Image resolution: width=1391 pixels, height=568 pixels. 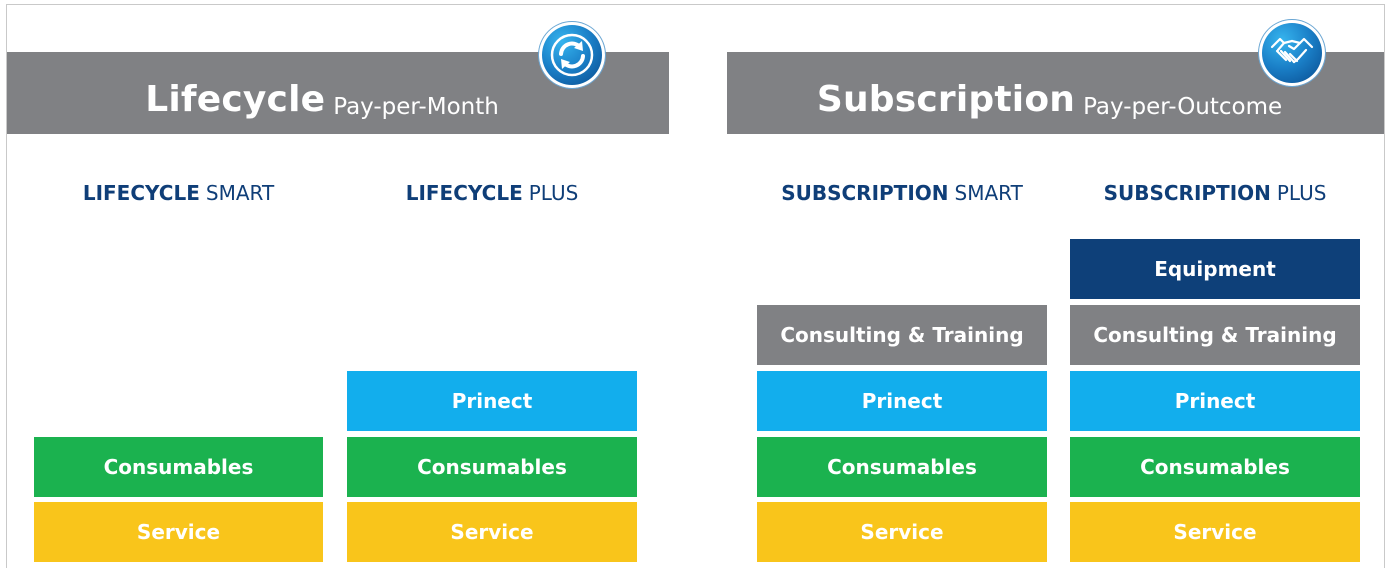 I want to click on subscription-title: Subscription, so click(x=946, y=99).